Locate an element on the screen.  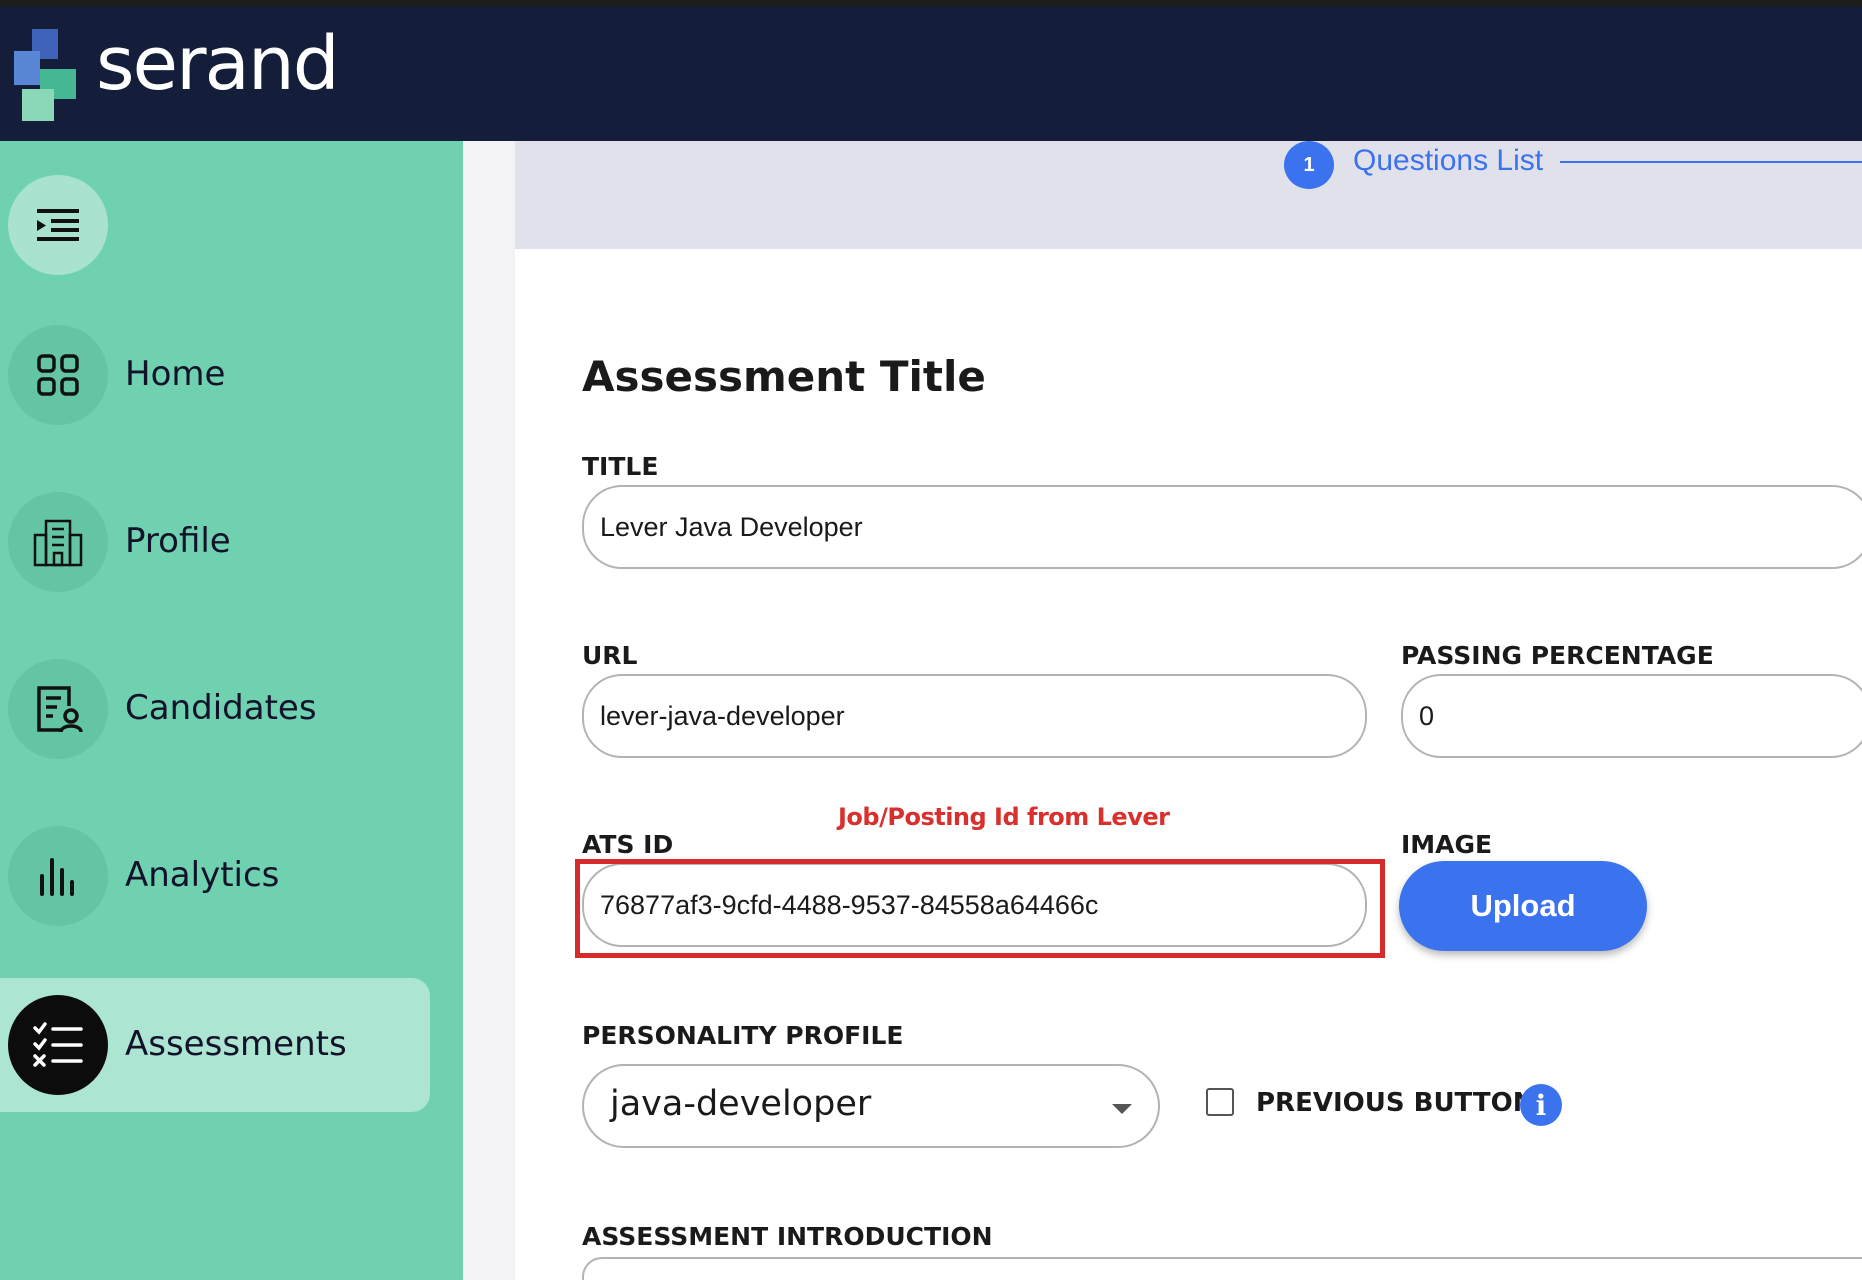
previous-button-label: PREVIOUS BUTTON is located at coordinates (1395, 1103).